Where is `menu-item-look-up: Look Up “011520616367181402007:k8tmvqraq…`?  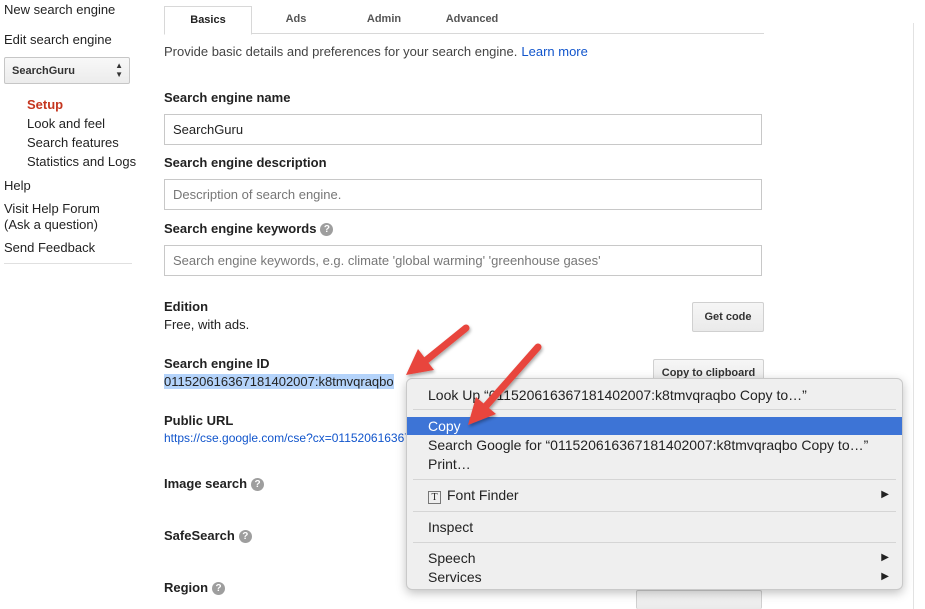 menu-item-look-up: Look Up “011520616367181402007:k8tmvqraq… is located at coordinates (654, 395).